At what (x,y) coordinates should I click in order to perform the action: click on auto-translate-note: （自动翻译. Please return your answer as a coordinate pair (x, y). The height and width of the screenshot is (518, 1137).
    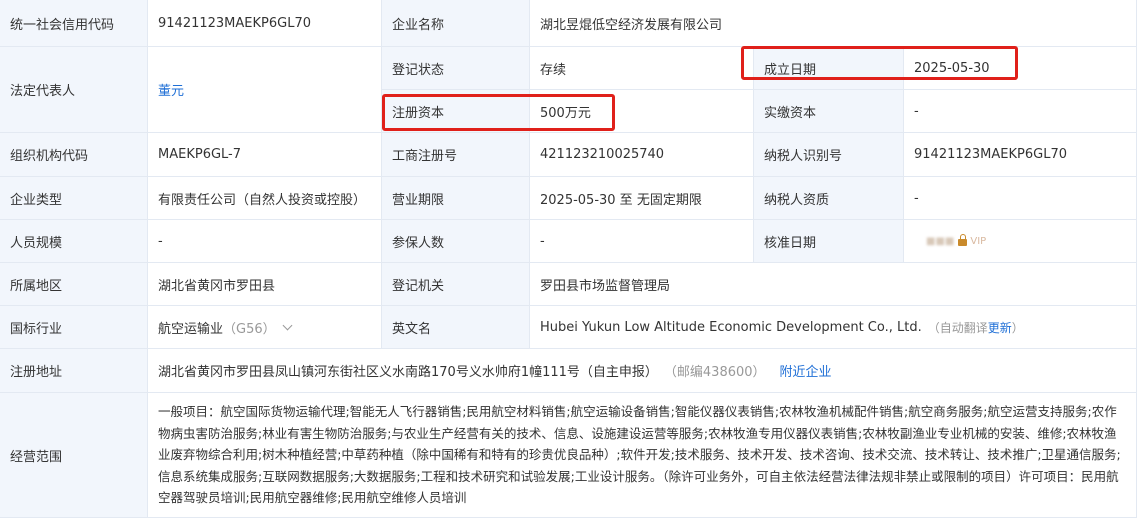
    Looking at the image, I should click on (957, 327).